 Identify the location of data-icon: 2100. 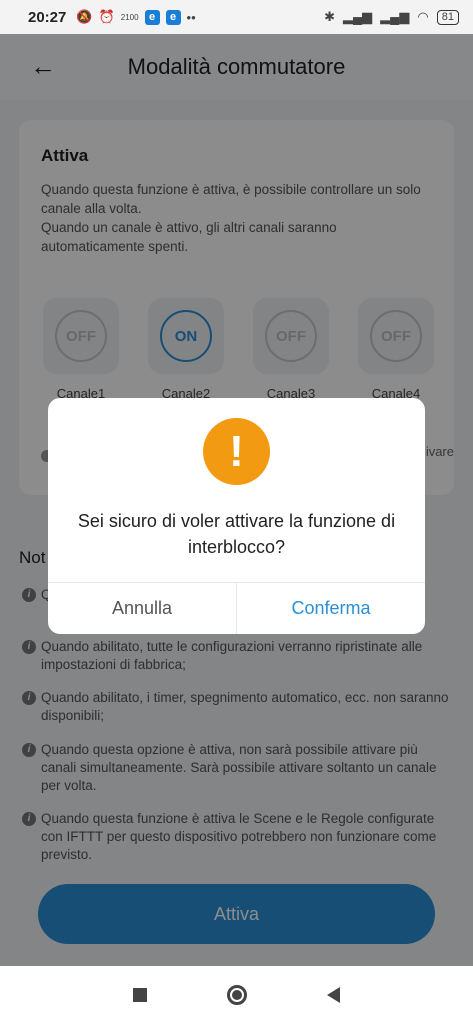
(129, 17).